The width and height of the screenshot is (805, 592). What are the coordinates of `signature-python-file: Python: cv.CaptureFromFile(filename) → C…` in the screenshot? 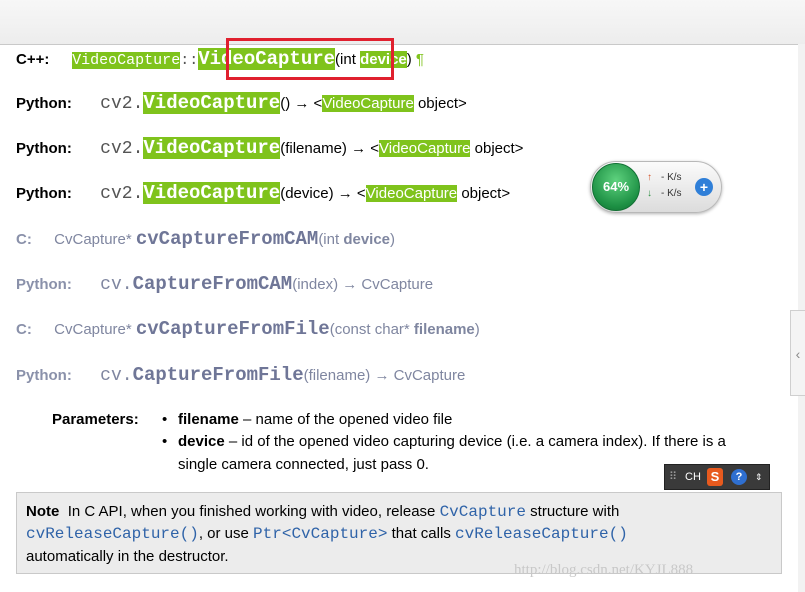 It's located at (240, 375).